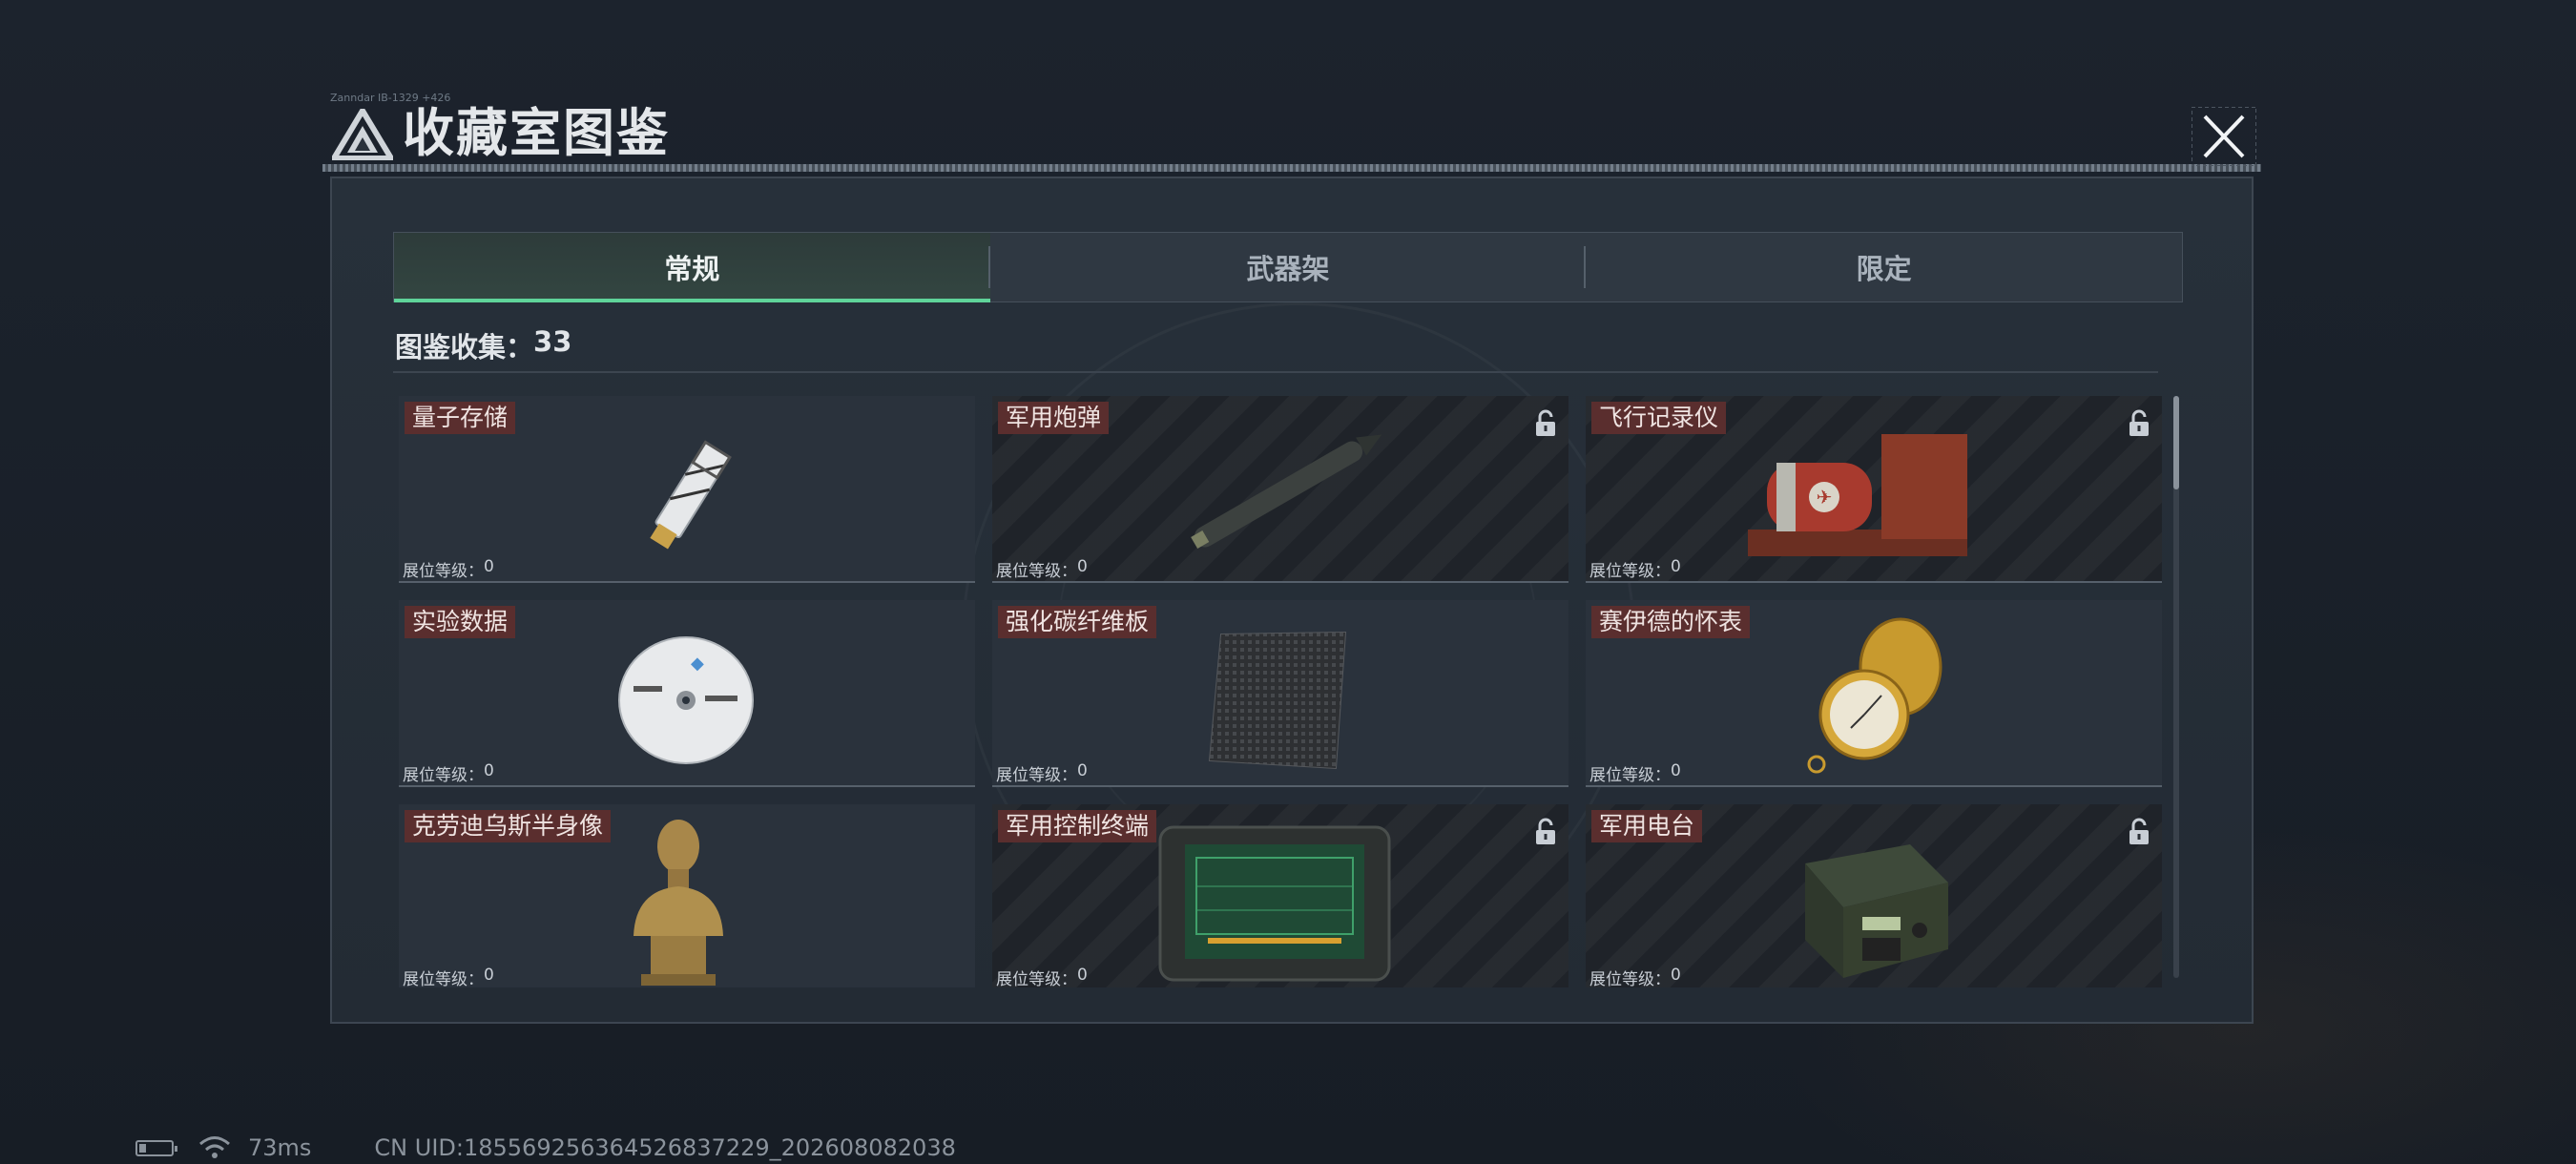 The width and height of the screenshot is (2576, 1164). I want to click on tab-limited: 限定, so click(1884, 267).